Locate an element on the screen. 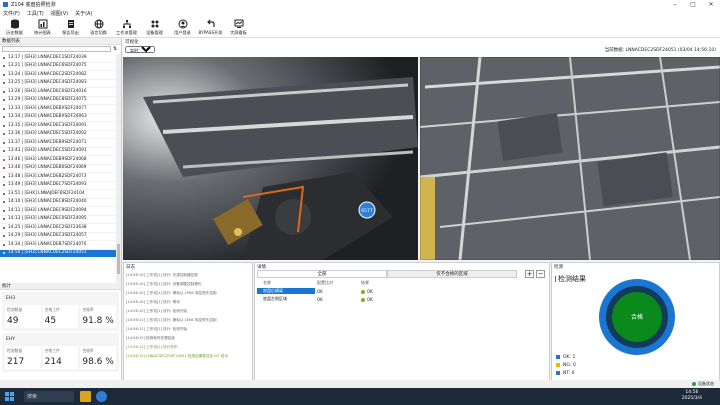 The image size is (720, 405). menu-view: 视图(V) is located at coordinates (59, 13).